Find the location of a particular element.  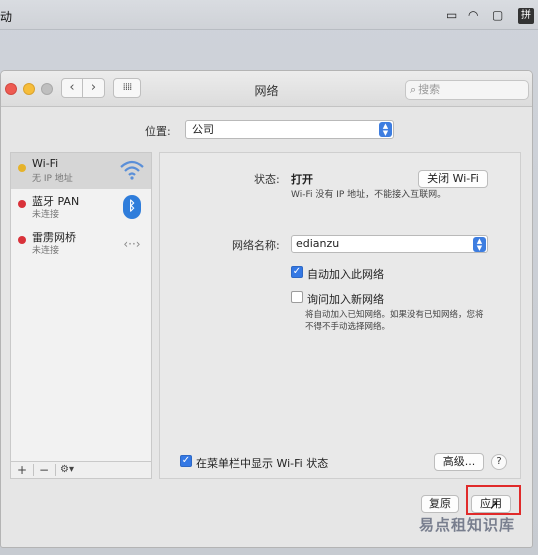

service-status: 无 IP 地址 is located at coordinates (52, 179).